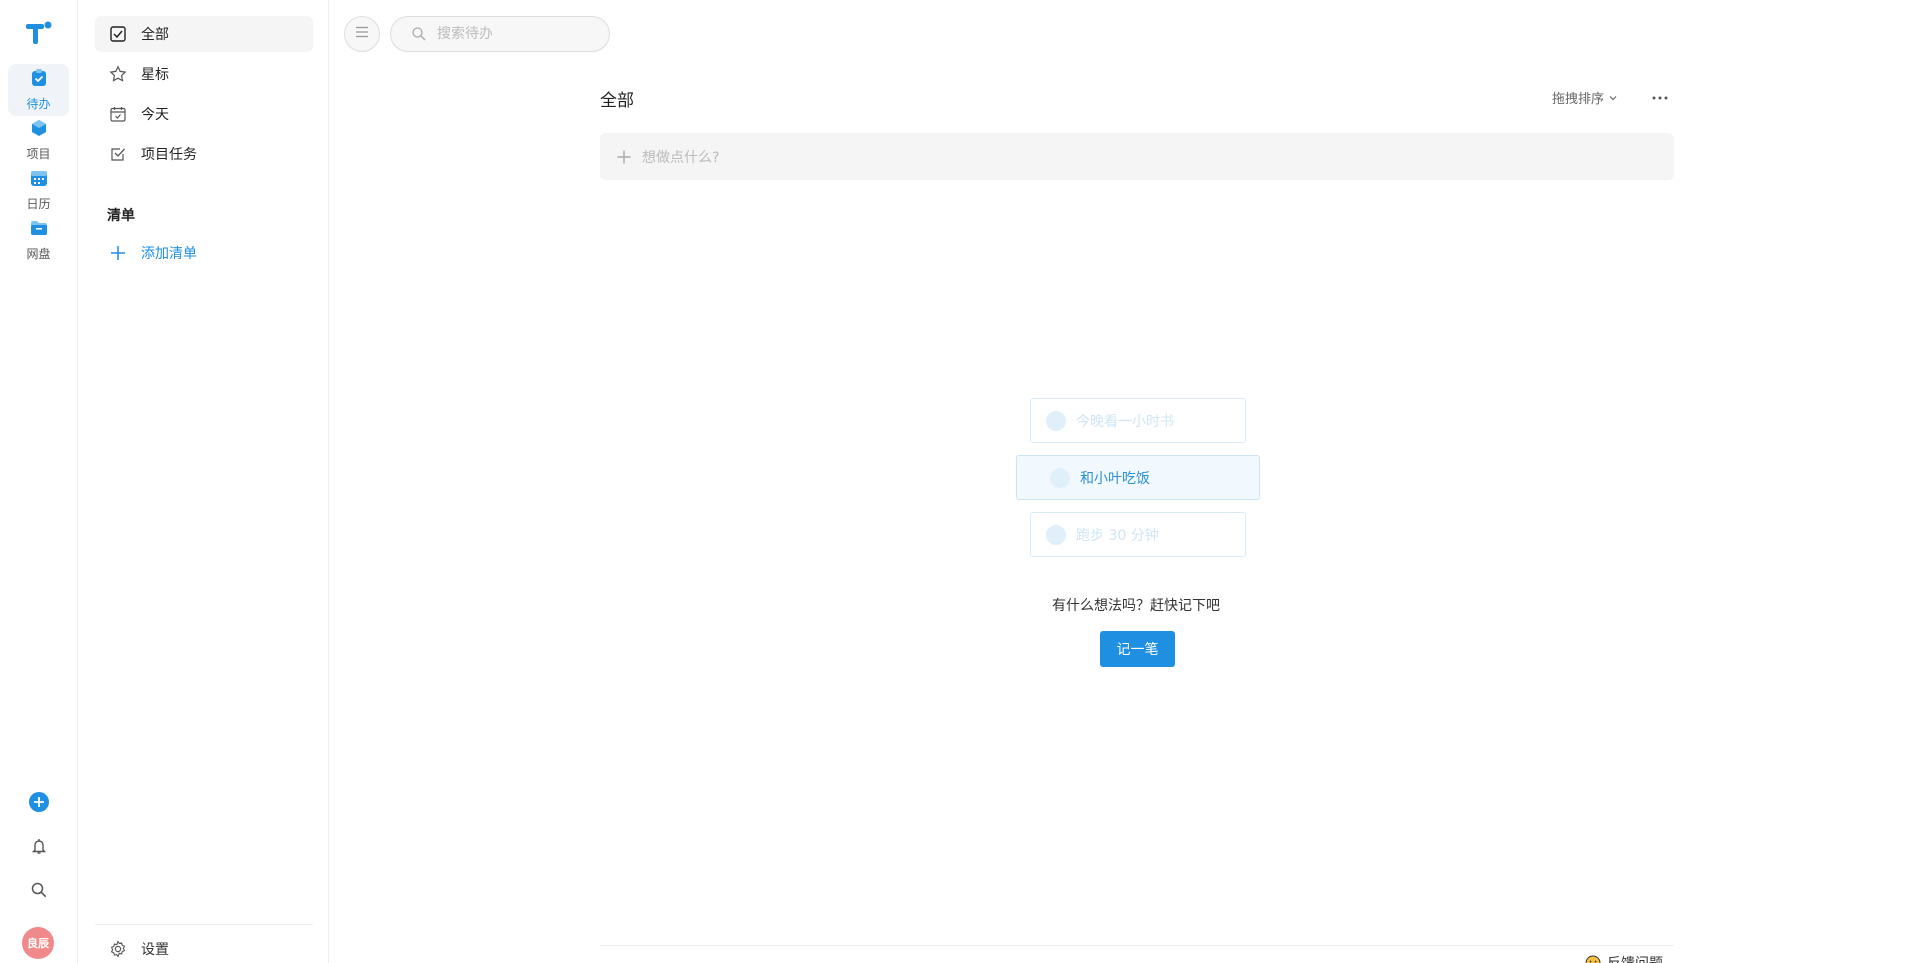  I want to click on calendar-icon, so click(39, 180).